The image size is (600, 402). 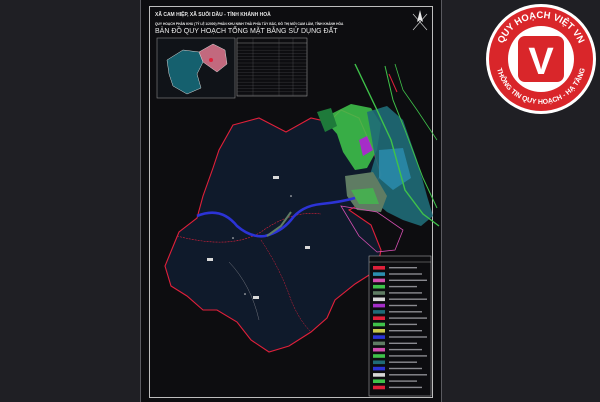 What do you see at coordinates (196, 68) in the screenshot?
I see `location-inset-map` at bounding box center [196, 68].